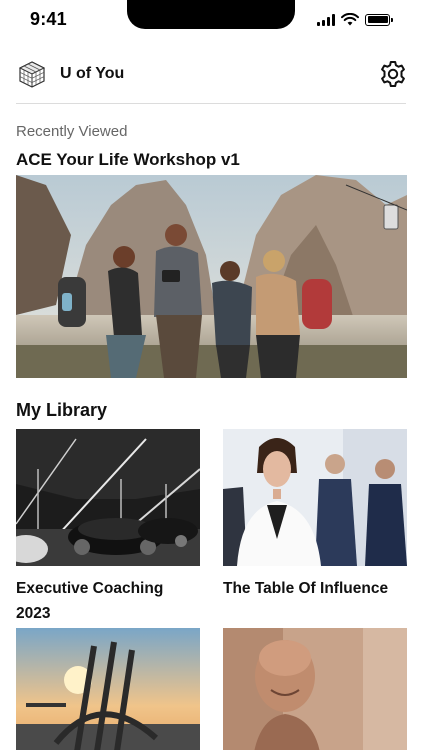 The image size is (422, 750). What do you see at coordinates (306, 588) in the screenshot?
I see `library-card-title: The Table Of Influence` at bounding box center [306, 588].